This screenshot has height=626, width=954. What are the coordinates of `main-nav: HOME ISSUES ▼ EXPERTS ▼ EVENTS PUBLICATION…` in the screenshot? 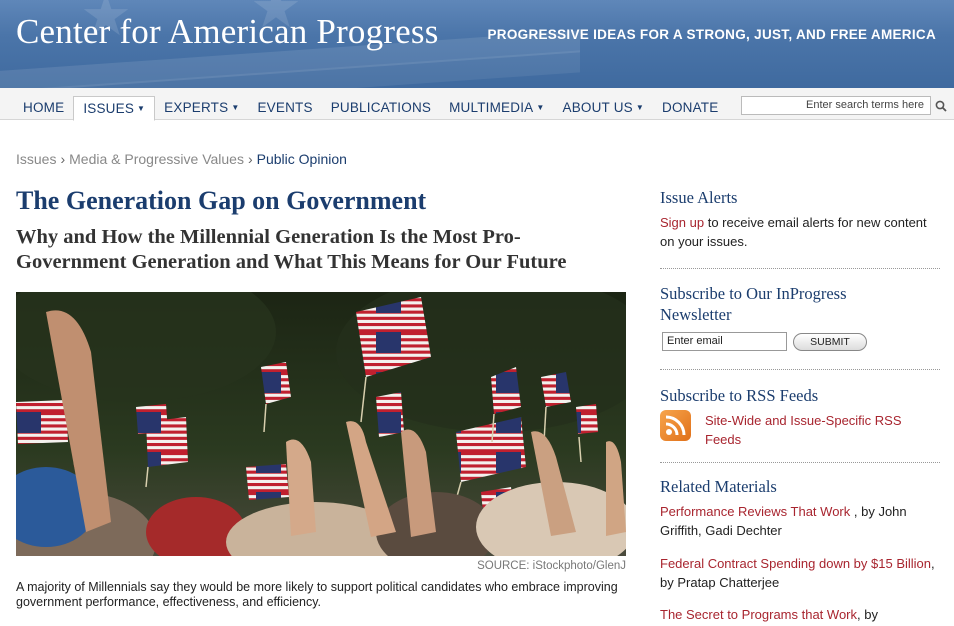 It's located at (477, 104).